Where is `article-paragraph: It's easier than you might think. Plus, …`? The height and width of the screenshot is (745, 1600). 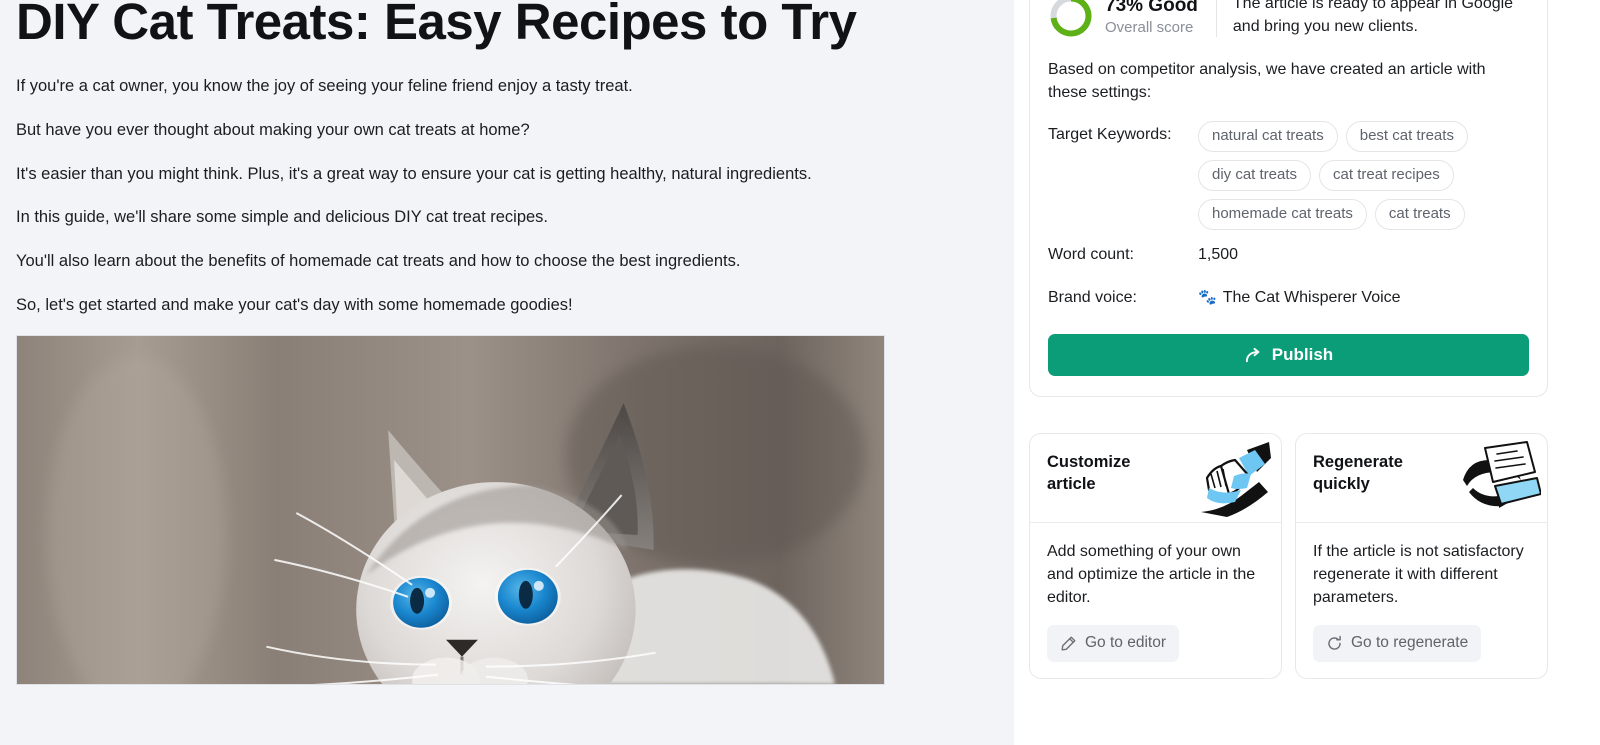 article-paragraph: It's easier than you might think. Plus, … is located at coordinates (414, 173).